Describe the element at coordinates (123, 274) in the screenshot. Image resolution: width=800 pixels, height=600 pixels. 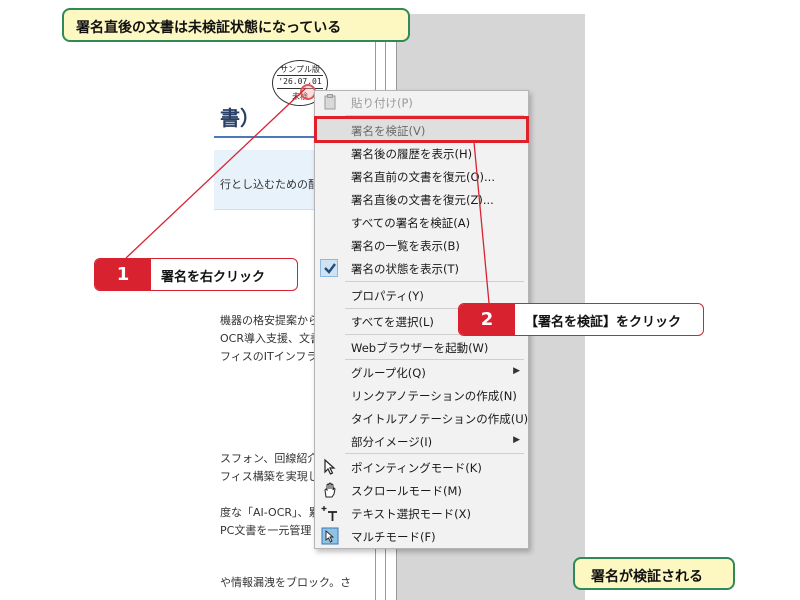
I see `step1-number: 1` at that location.